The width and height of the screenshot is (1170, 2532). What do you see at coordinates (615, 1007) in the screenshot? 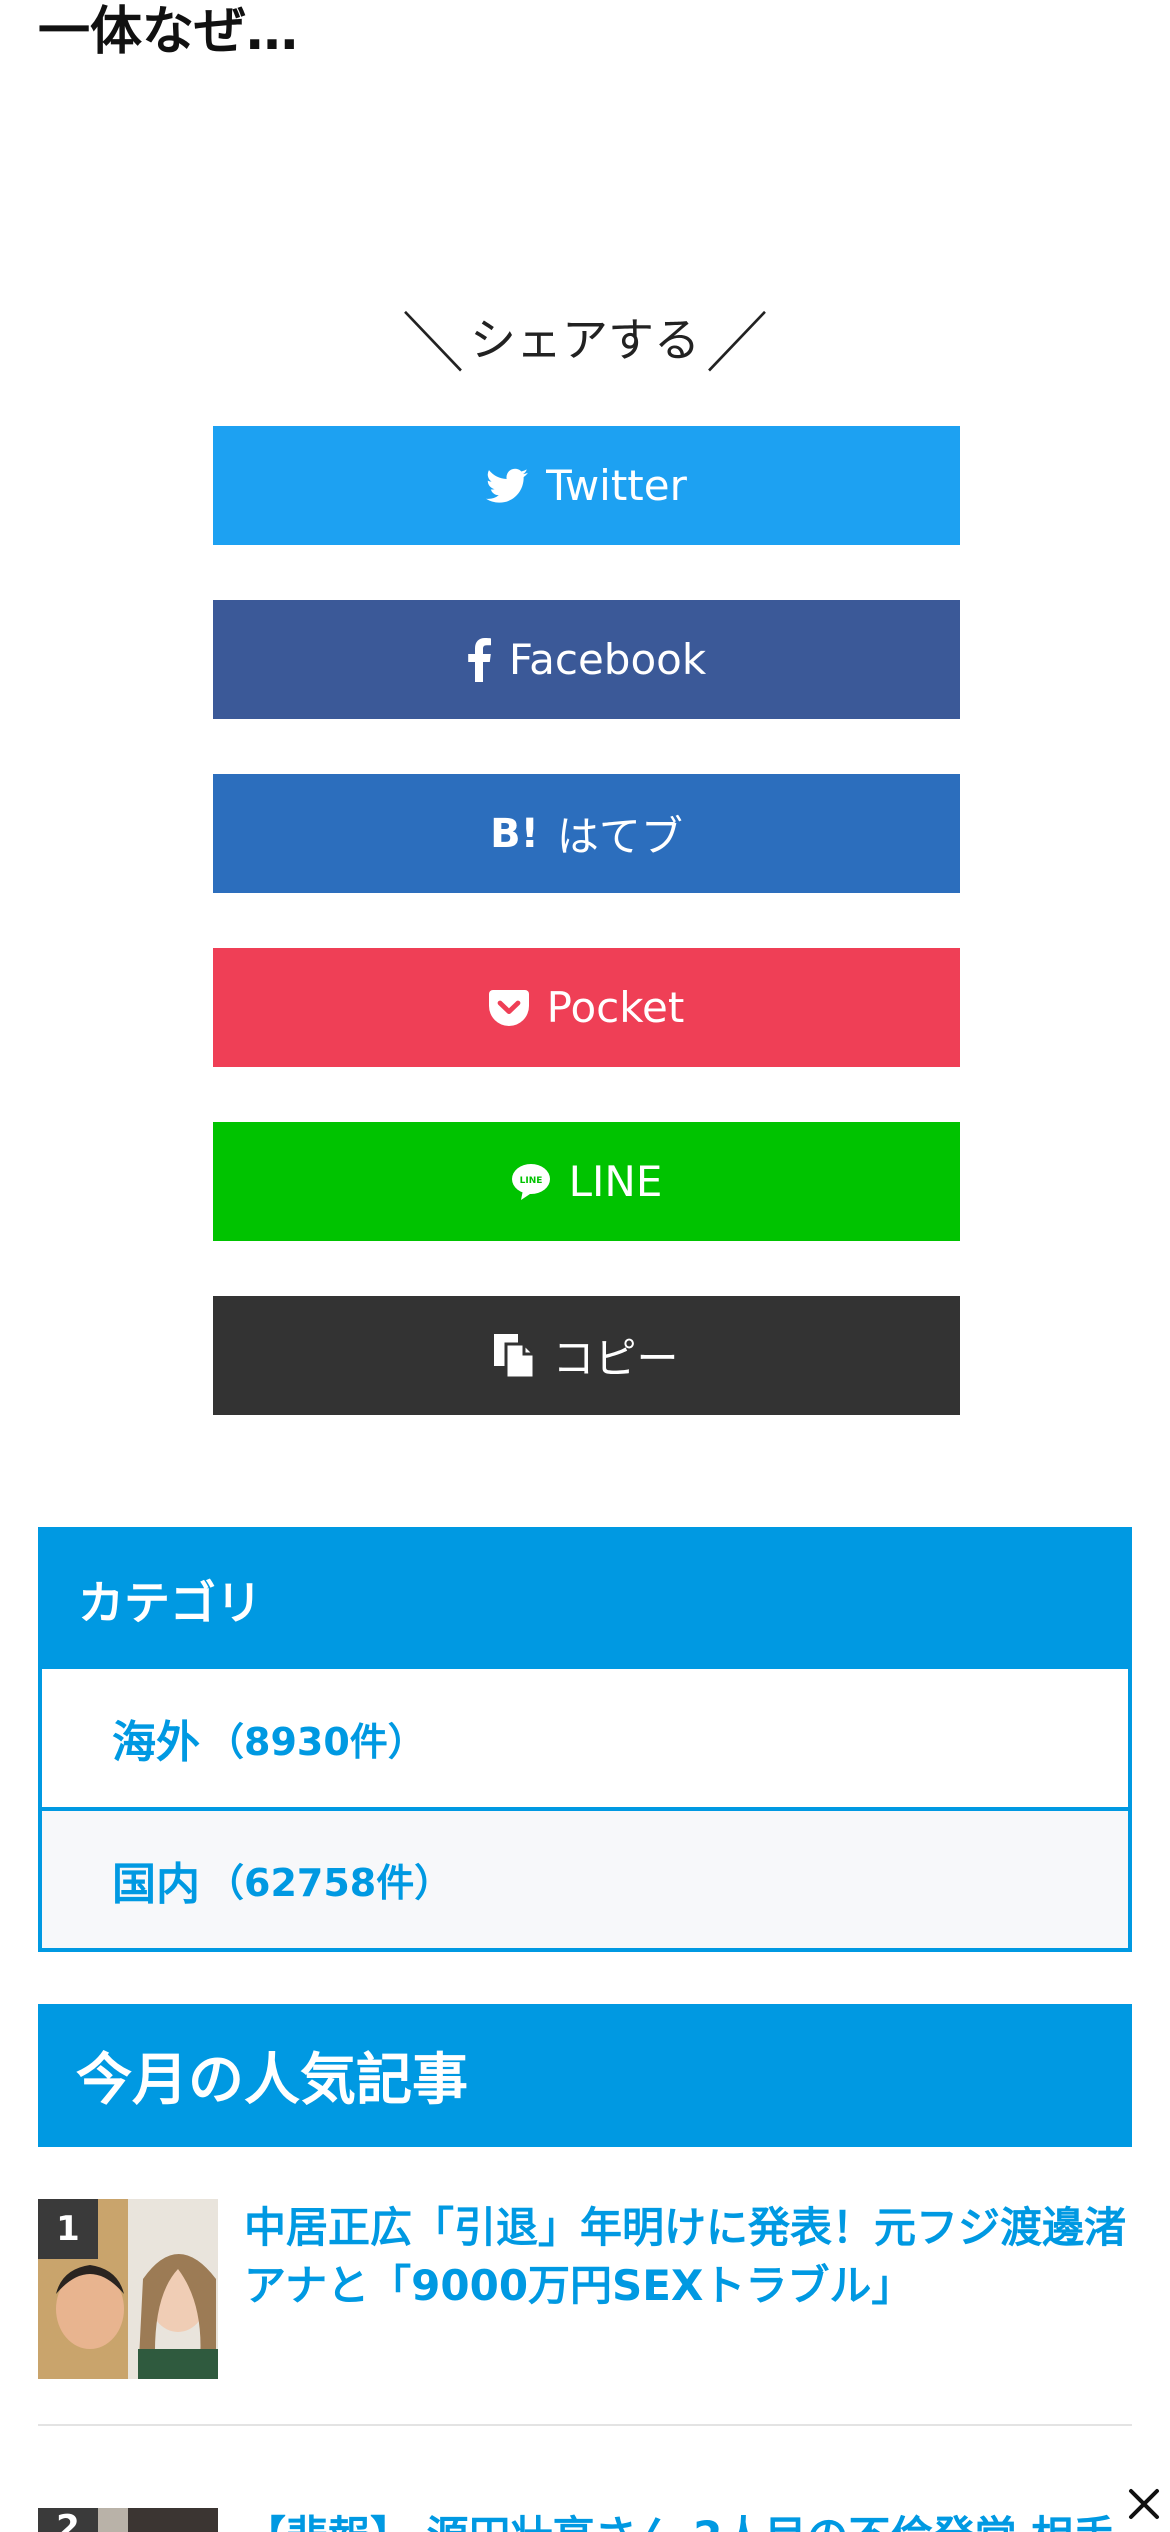
I see `share-pocket-label: Pocket` at bounding box center [615, 1007].